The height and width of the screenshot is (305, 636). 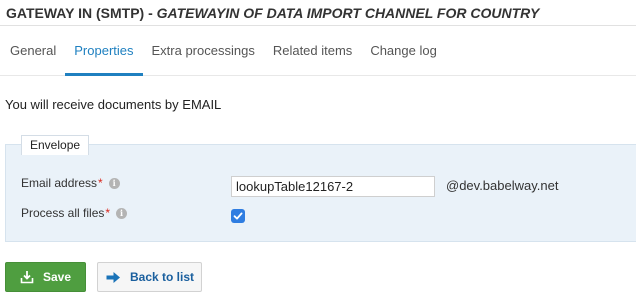 What do you see at coordinates (59, 183) in the screenshot?
I see `email-label-text: Email address` at bounding box center [59, 183].